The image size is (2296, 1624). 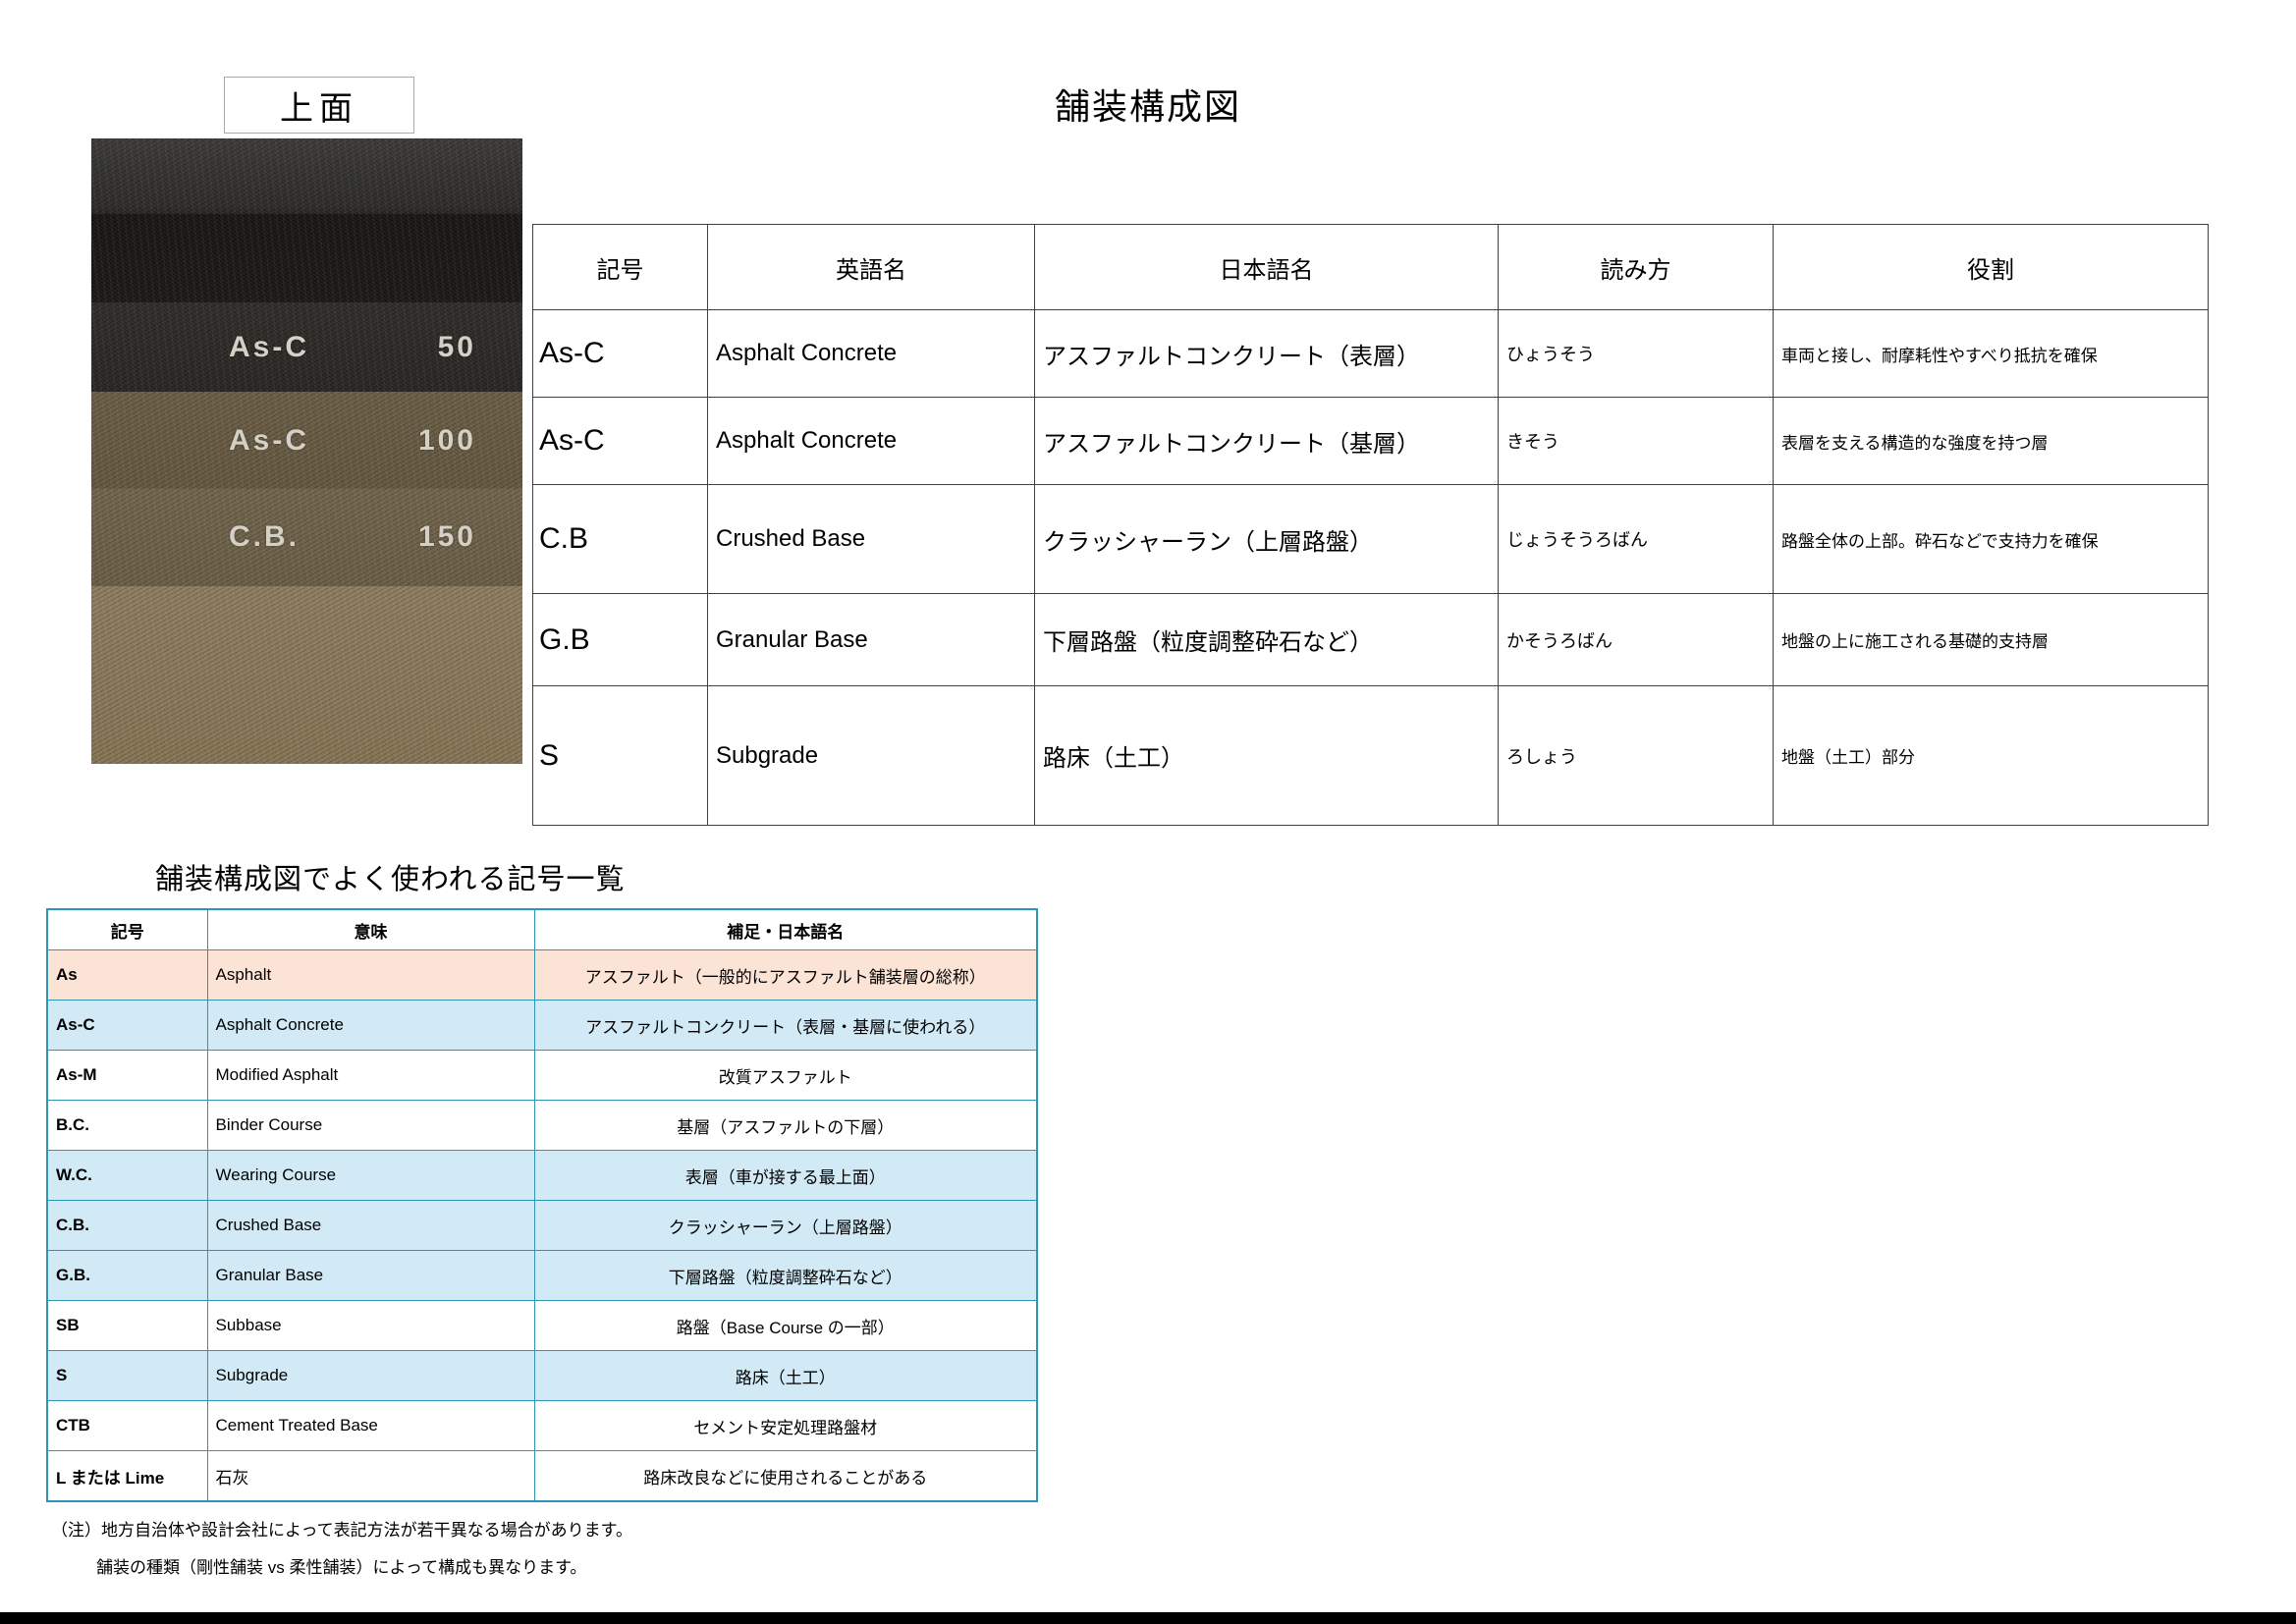 I want to click on table-row: As-M Modified Asphalt 改質アスファルト, so click(x=542, y=1075).